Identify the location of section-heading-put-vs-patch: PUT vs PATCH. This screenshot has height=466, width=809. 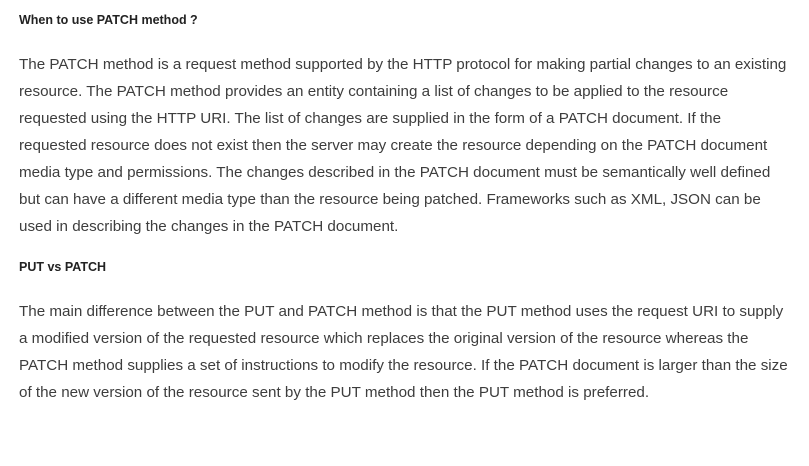
(63, 267).